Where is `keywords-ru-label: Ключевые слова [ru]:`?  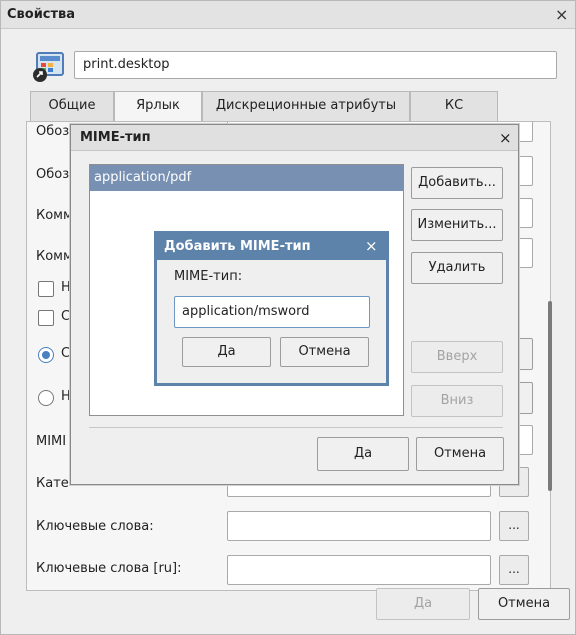 keywords-ru-label: Ключевые слова [ru]: is located at coordinates (109, 568).